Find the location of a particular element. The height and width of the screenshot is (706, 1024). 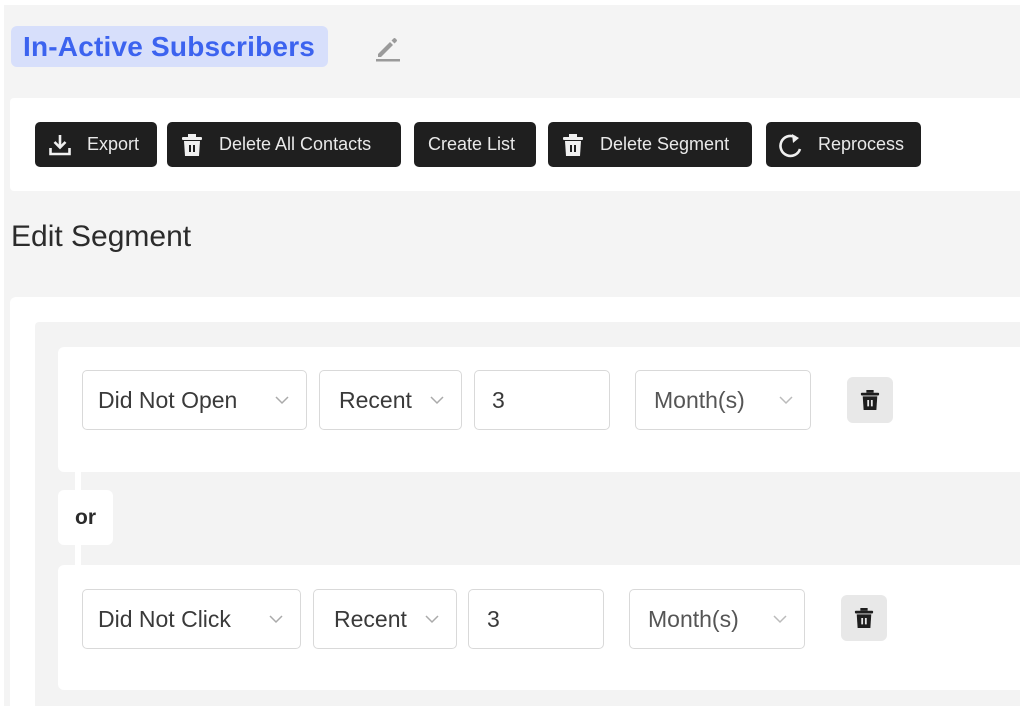

condition-select: Did Not Click is located at coordinates (191, 619).